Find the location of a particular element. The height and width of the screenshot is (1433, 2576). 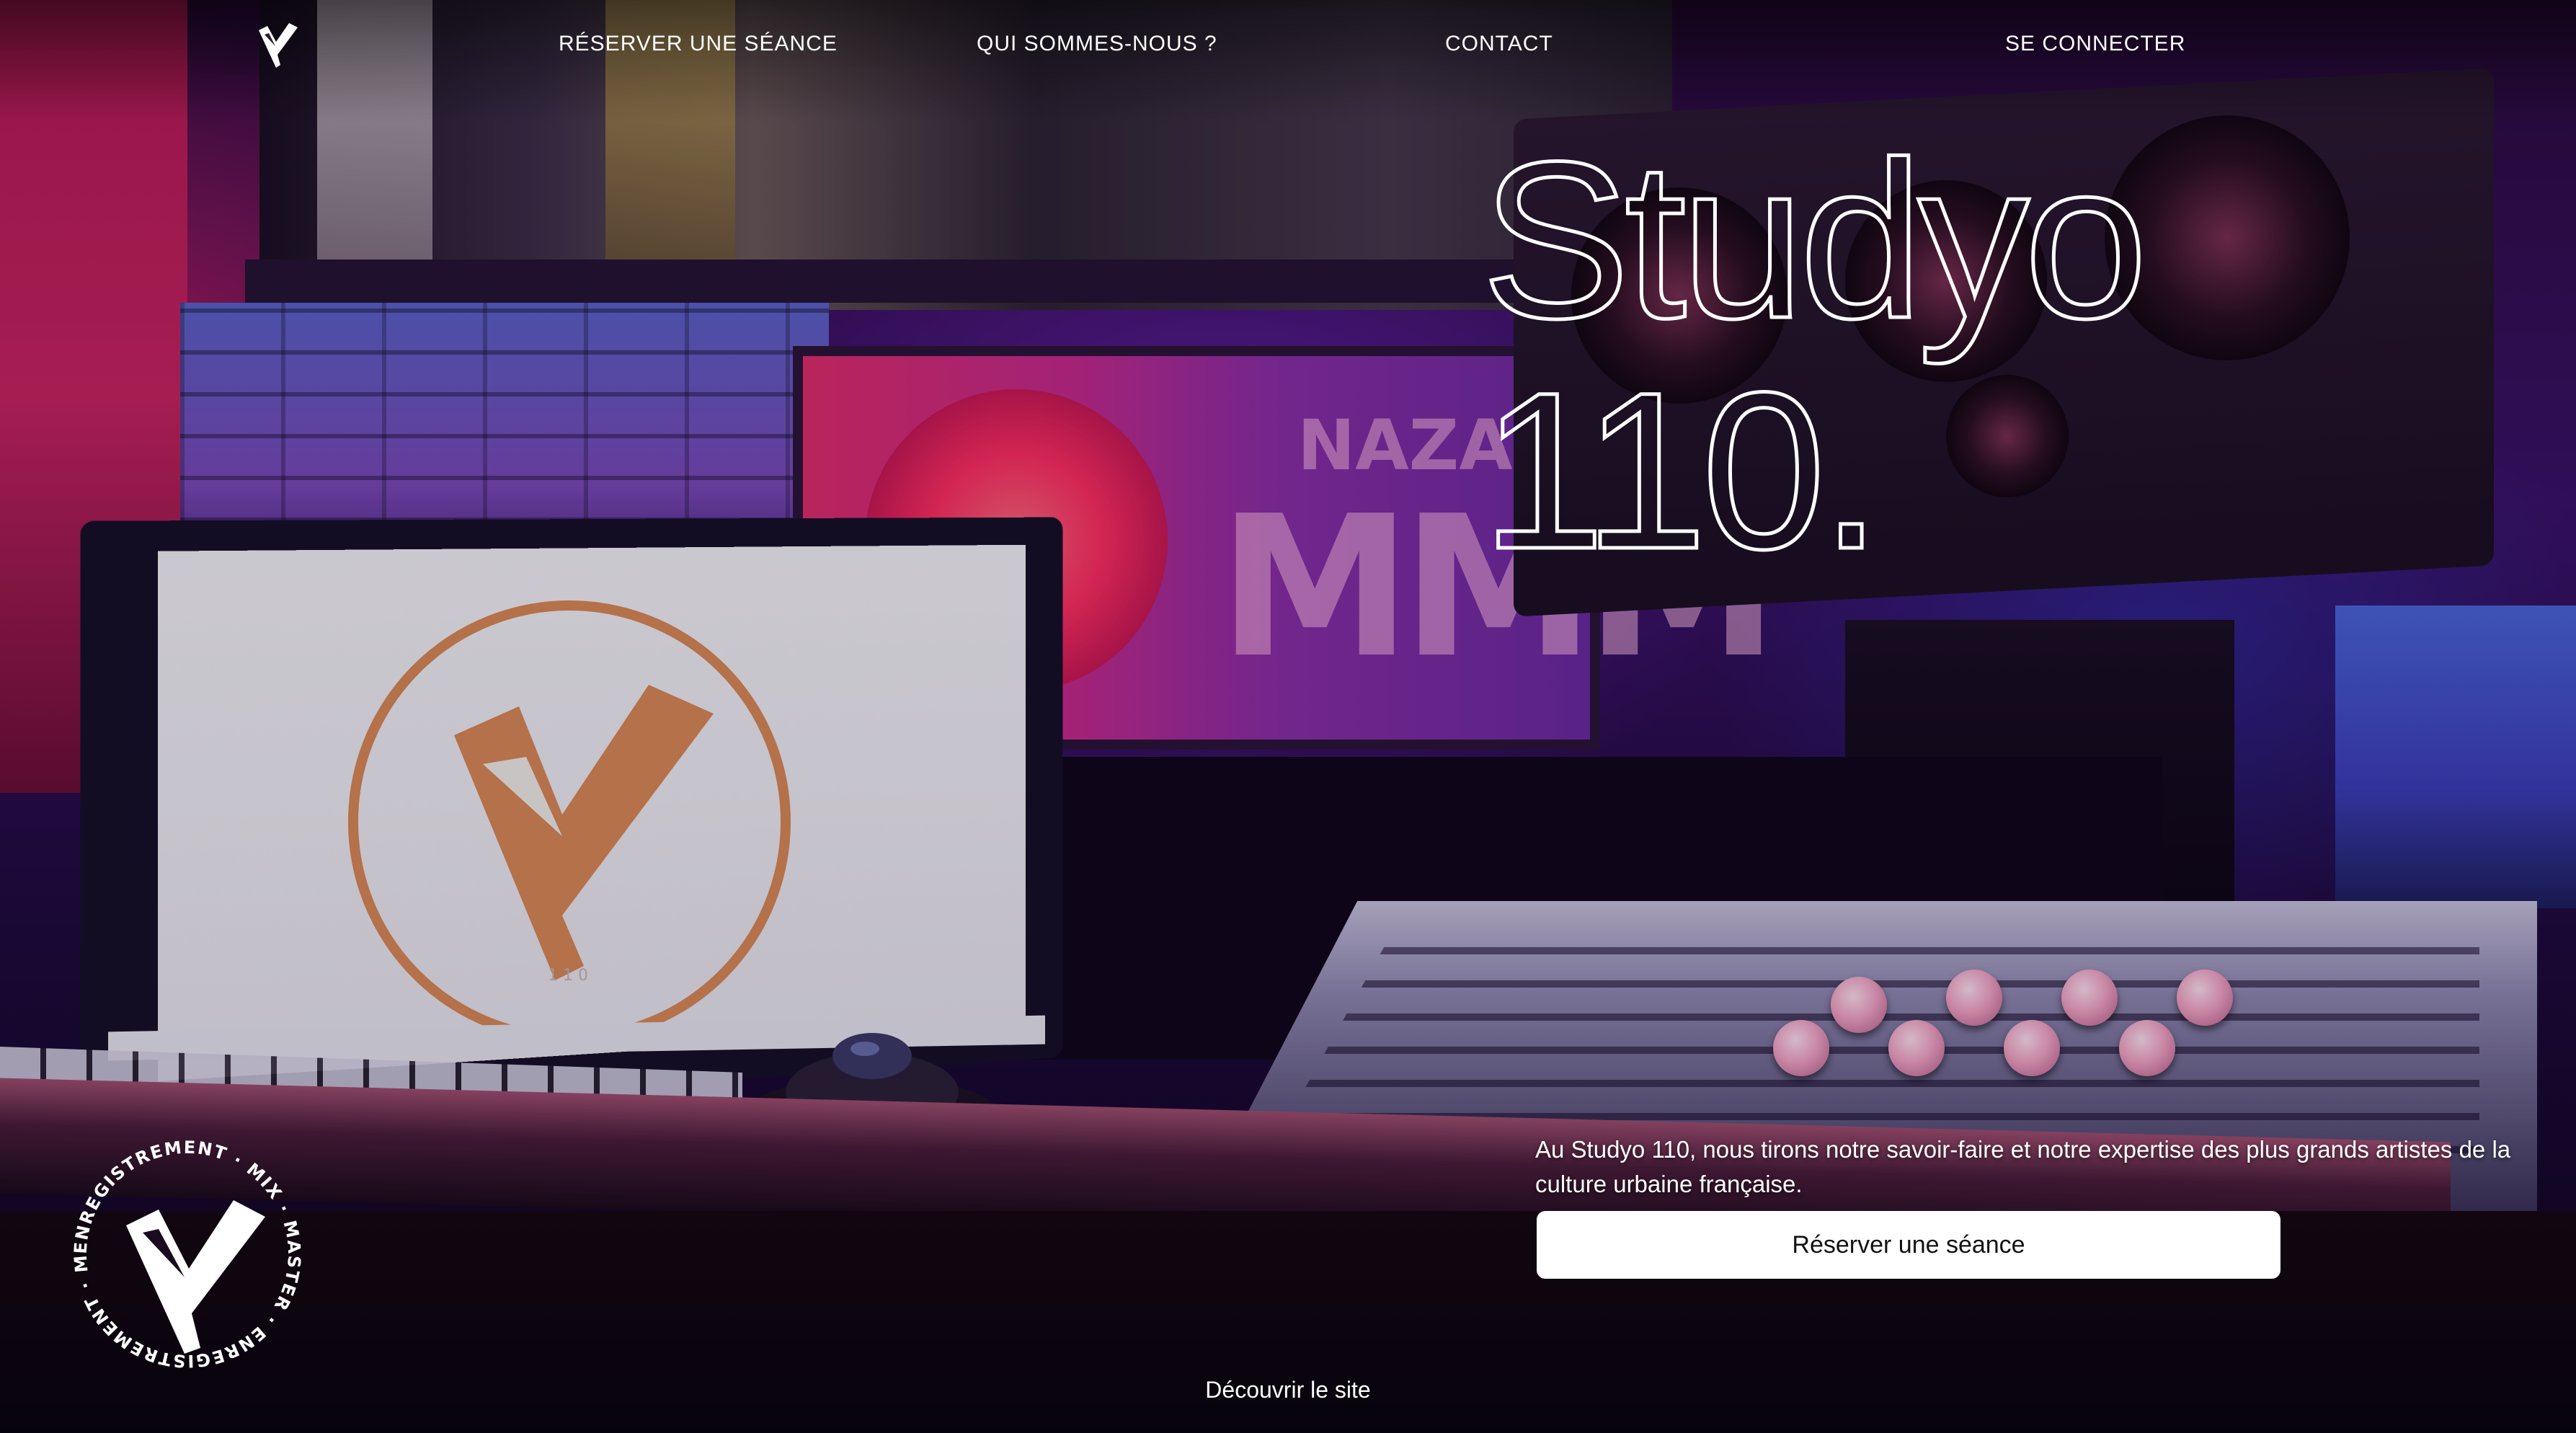

studyo-110-logo-icon is located at coordinates (278, 45).